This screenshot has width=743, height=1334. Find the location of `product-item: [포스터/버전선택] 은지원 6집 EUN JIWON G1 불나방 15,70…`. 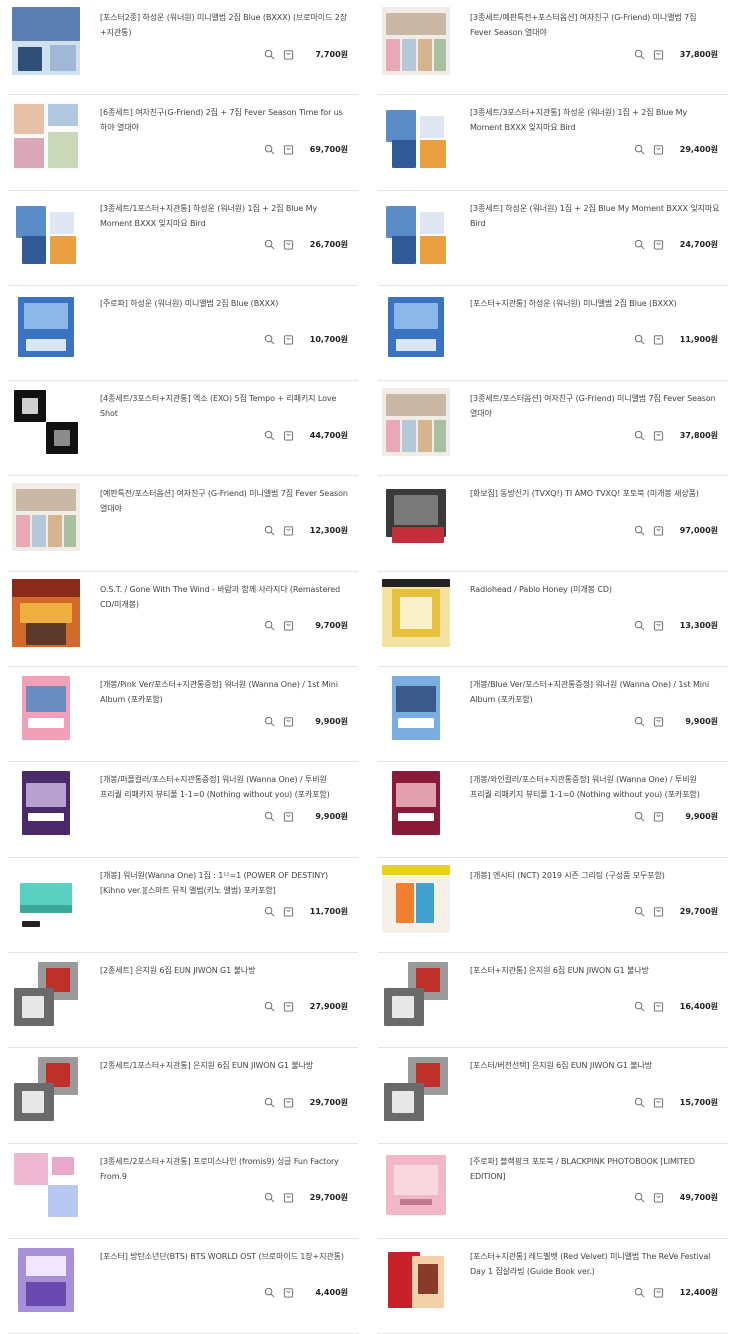

product-item: [포스터/버전선택] 은지원 6집 EUN JIWON G1 불나방 15,70… is located at coordinates (553, 1096).